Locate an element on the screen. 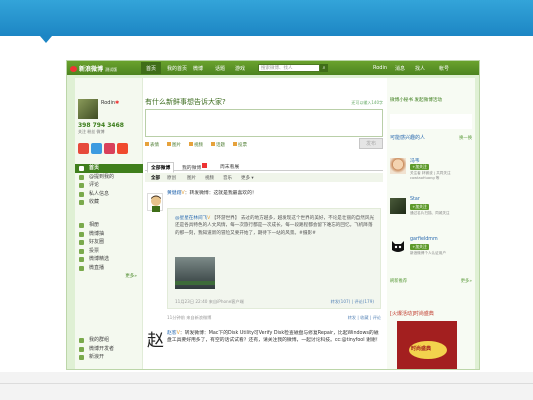 The image size is (533, 400). right-top-links: 微博小秘书 发起微博活动 is located at coordinates (416, 100).